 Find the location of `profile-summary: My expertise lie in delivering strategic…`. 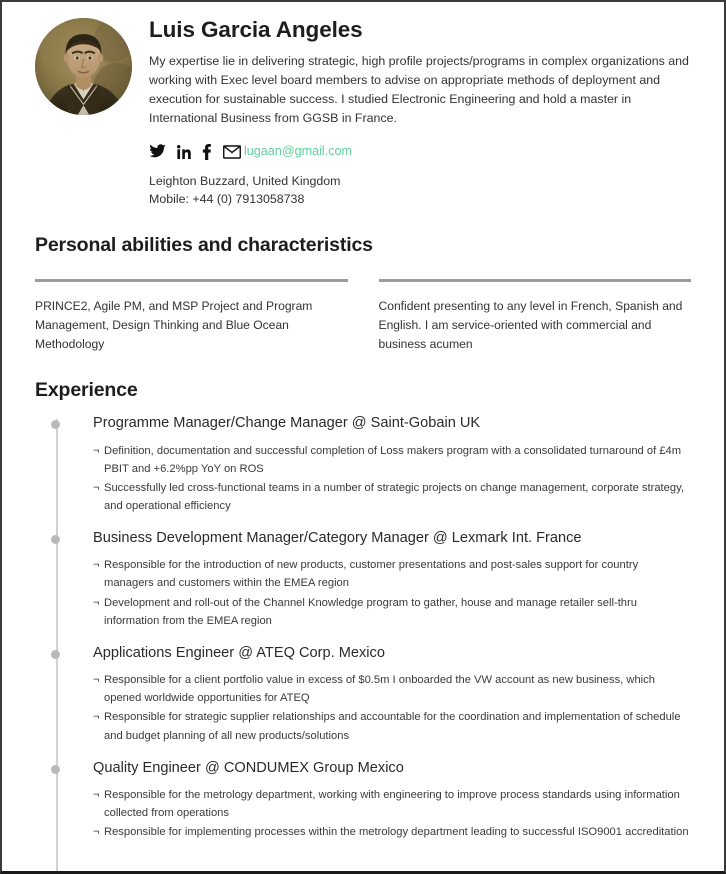

profile-summary: My expertise lie in delivering strategic… is located at coordinates (419, 89).